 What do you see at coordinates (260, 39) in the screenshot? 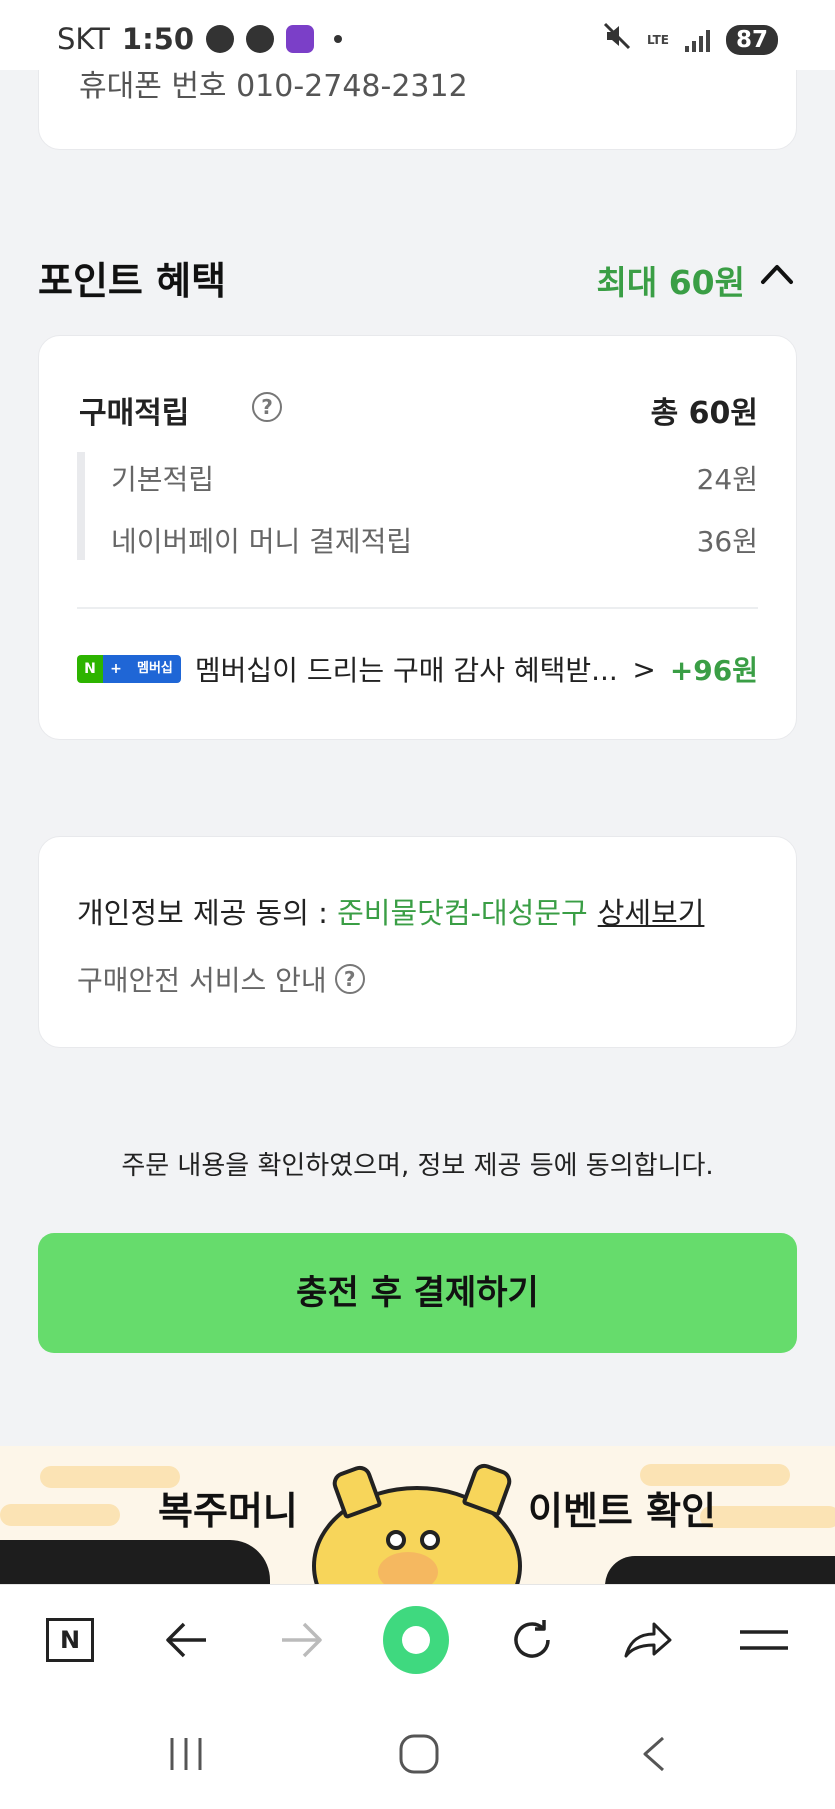
I see `chat-bubble-icon` at bounding box center [260, 39].